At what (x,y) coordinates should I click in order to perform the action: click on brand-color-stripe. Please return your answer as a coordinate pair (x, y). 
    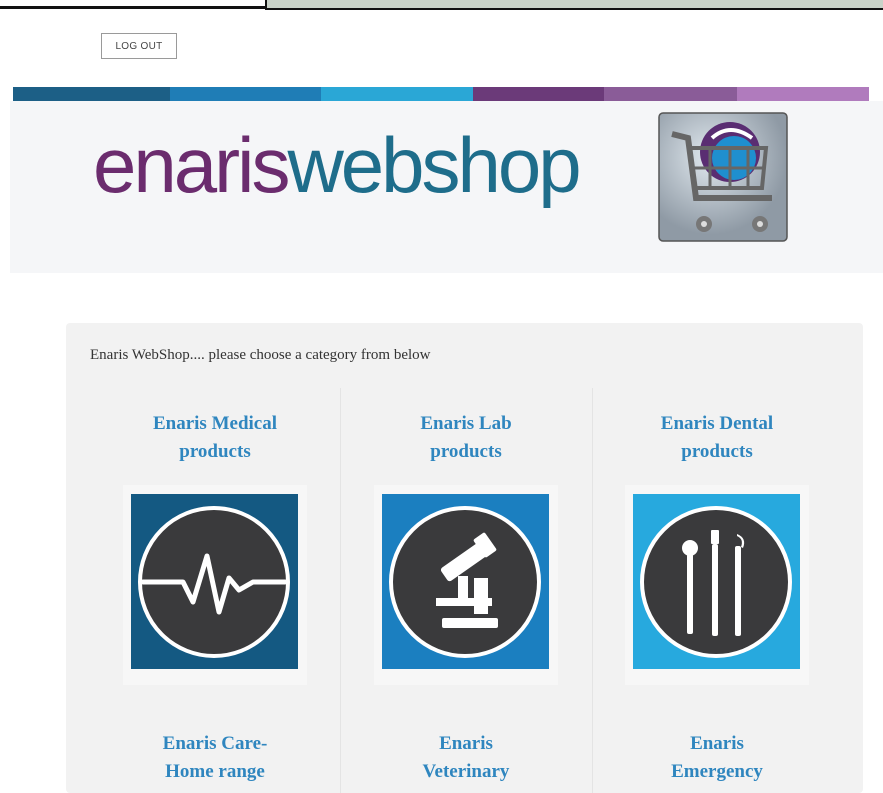
    Looking at the image, I should click on (441, 94).